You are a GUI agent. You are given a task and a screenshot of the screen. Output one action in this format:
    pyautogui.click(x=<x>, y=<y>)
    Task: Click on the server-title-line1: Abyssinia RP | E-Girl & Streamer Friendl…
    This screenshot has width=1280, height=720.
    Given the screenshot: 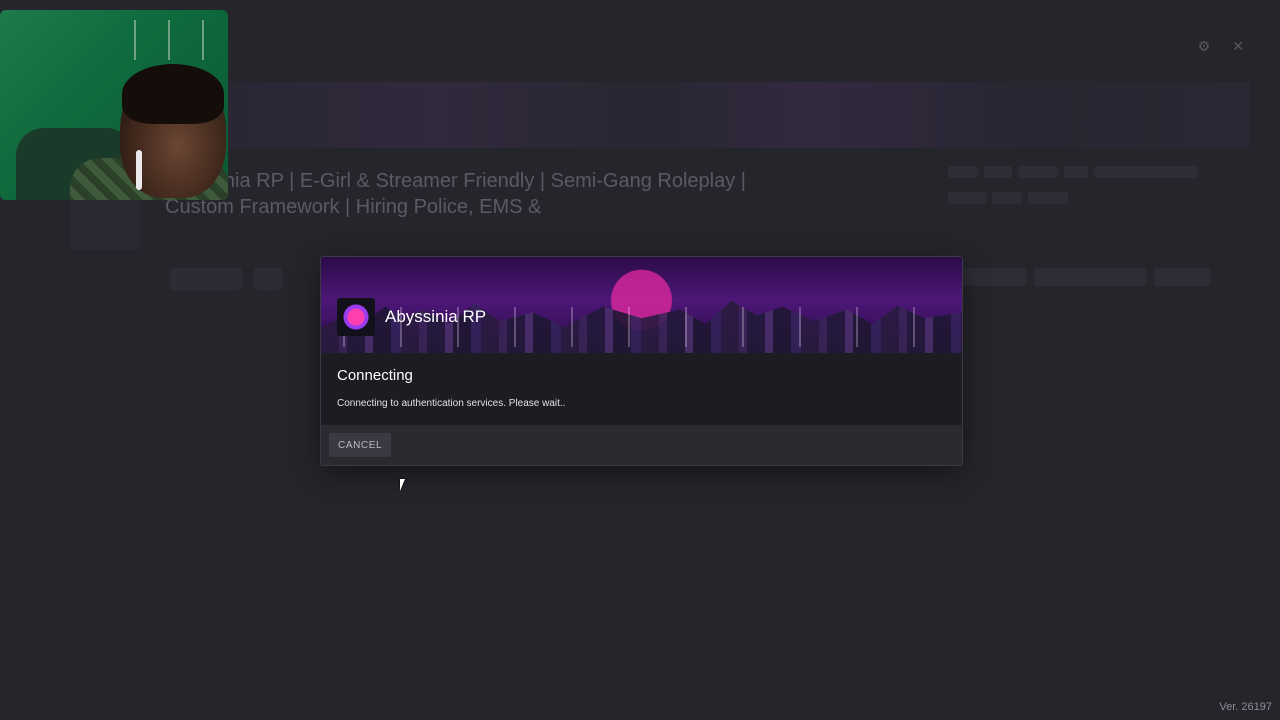 What is the action you would take?
    pyautogui.click(x=455, y=181)
    